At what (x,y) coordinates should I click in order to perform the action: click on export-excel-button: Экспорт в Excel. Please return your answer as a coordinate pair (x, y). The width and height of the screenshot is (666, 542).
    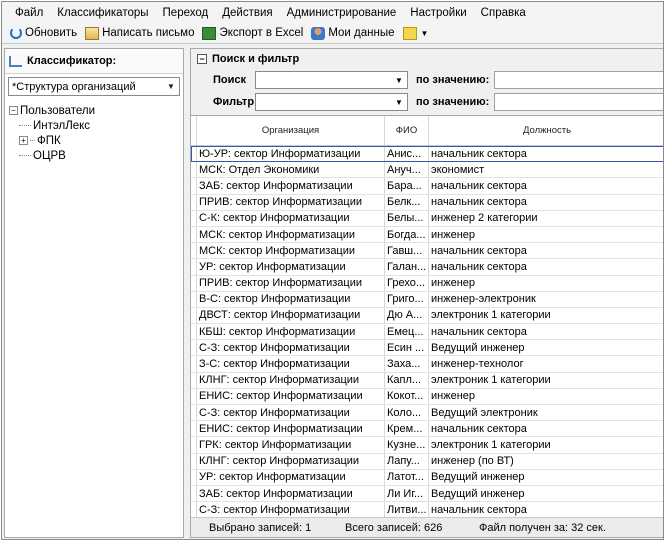
    Looking at the image, I should click on (252, 33).